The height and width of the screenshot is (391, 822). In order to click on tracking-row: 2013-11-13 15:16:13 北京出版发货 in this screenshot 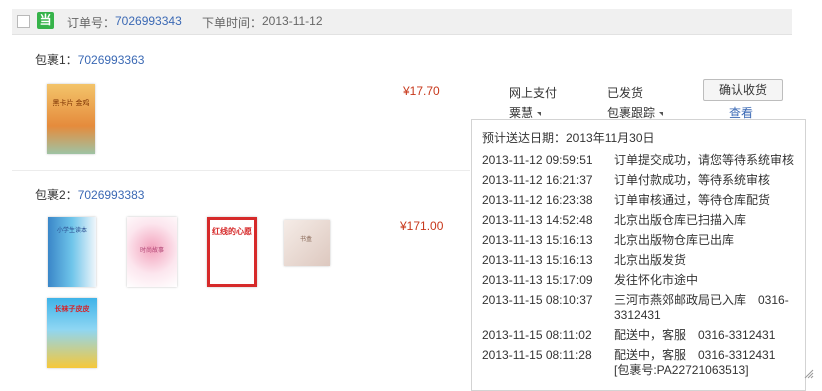, I will do `click(638, 260)`.